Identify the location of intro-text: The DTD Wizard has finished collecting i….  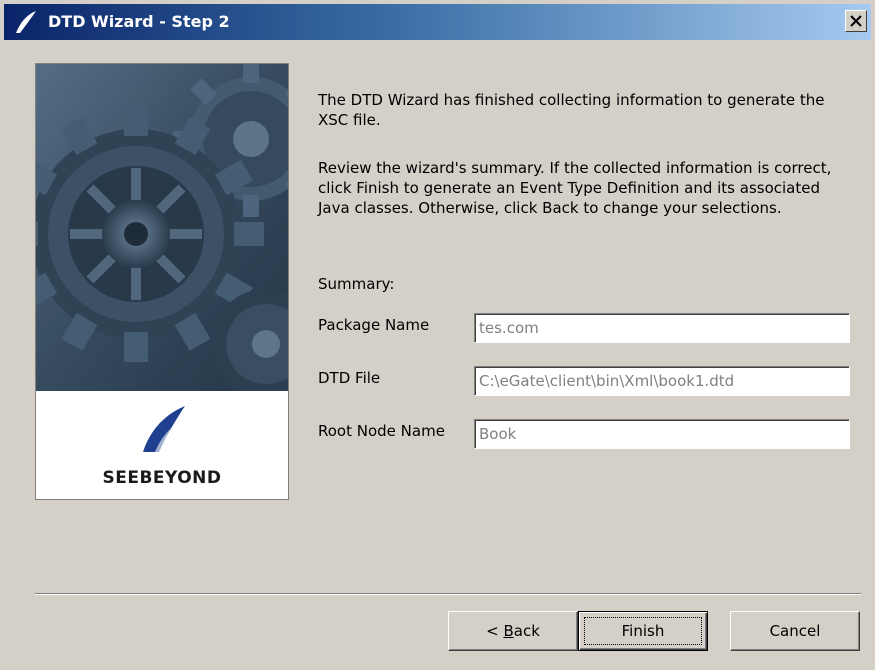
(571, 110).